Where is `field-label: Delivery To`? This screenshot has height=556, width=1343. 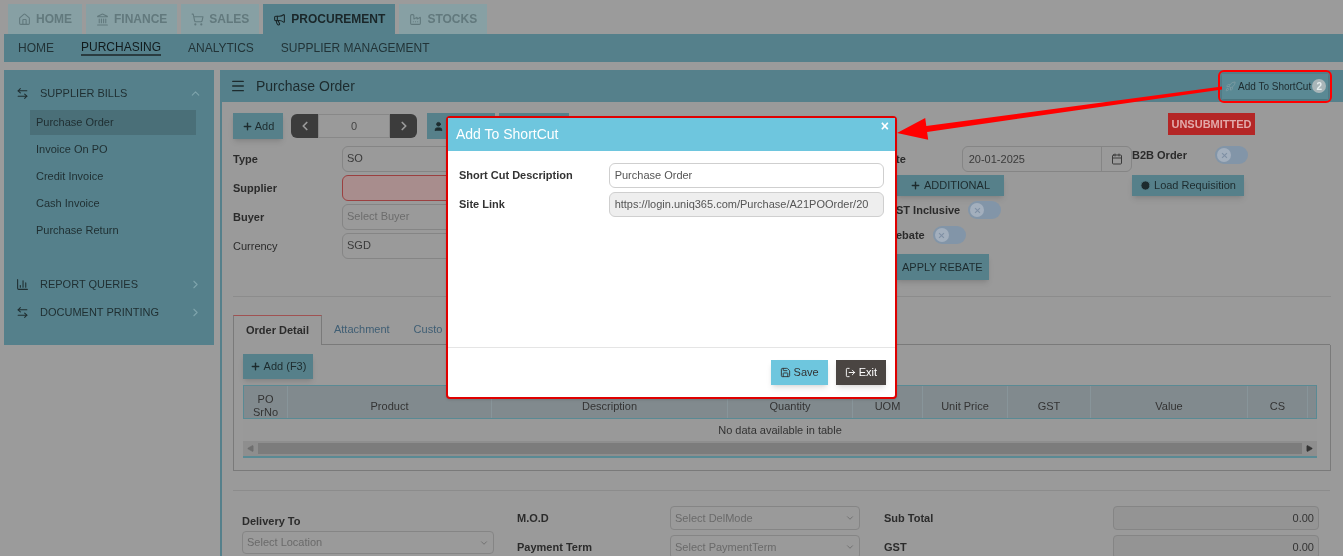 field-label: Delivery To is located at coordinates (272, 520).